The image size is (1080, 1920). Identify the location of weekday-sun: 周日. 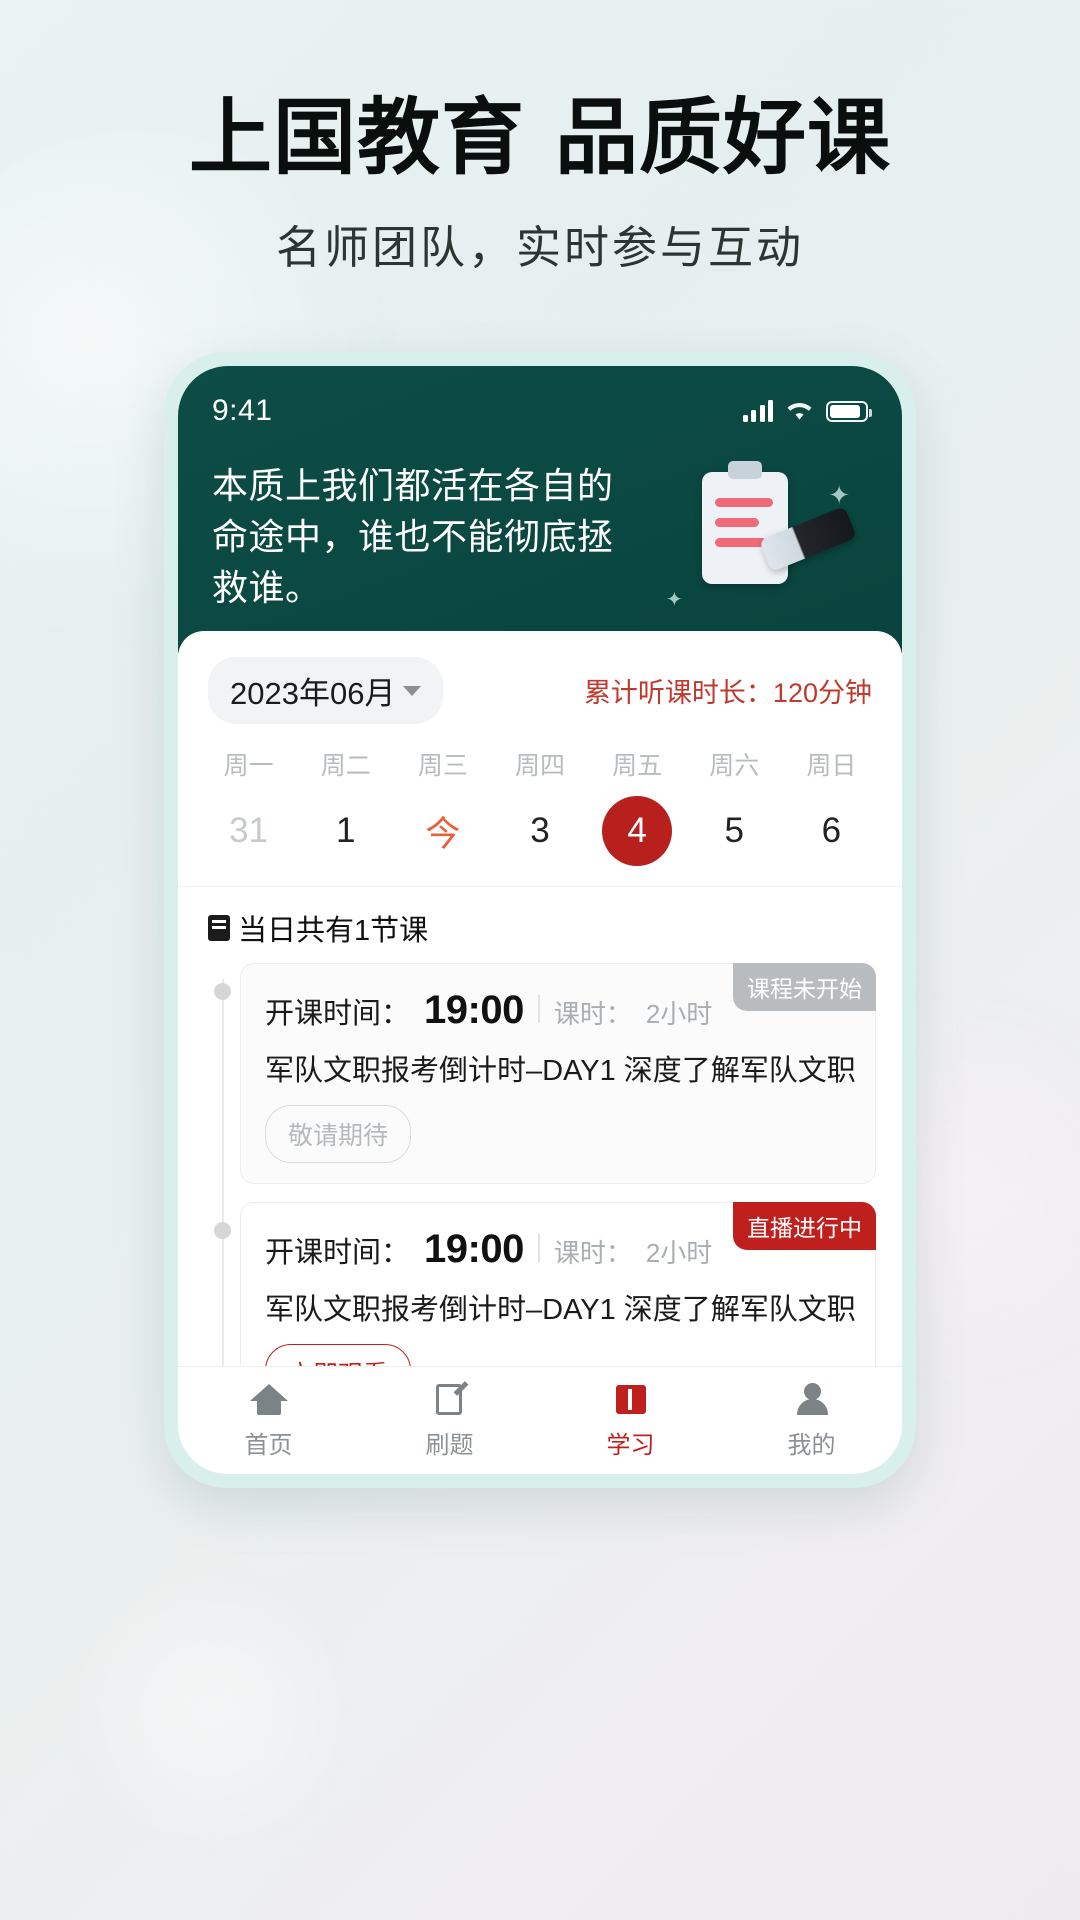
(831, 766).